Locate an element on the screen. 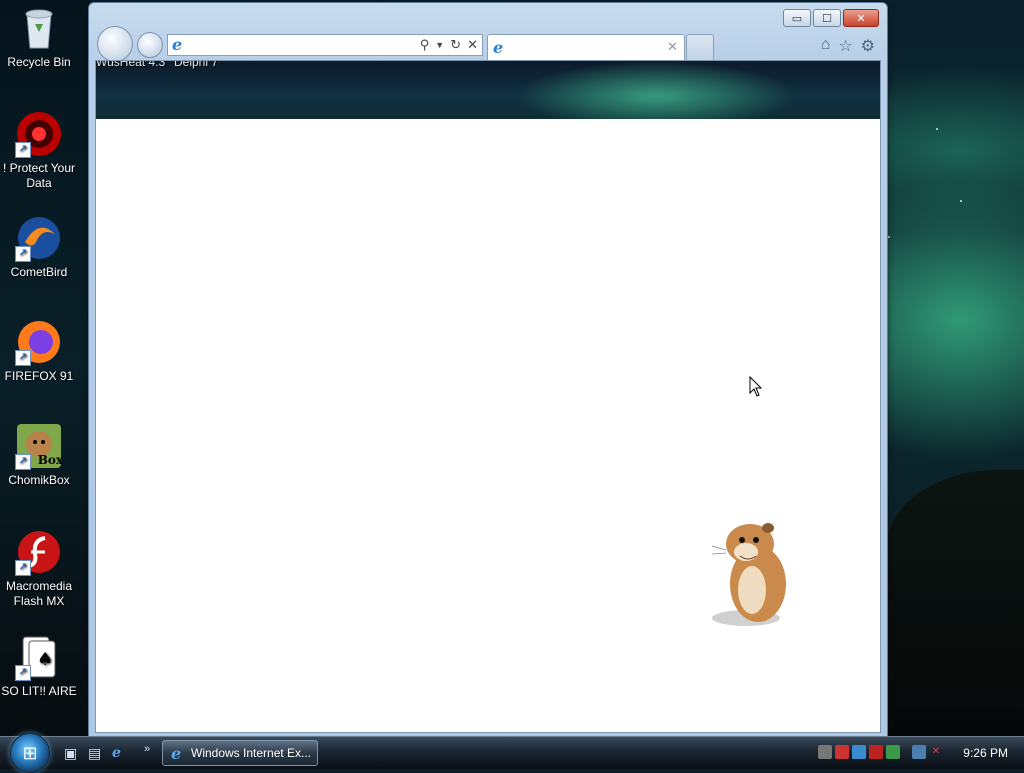 The height and width of the screenshot is (773, 1024). taskbar-ie-icon: e is located at coordinates (176, 753).